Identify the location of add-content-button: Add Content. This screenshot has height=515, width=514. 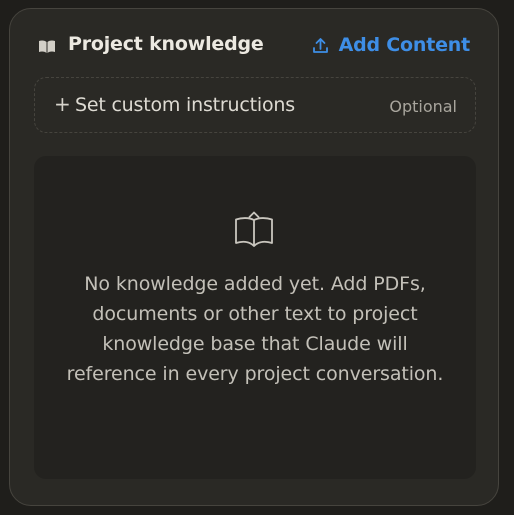
(391, 45).